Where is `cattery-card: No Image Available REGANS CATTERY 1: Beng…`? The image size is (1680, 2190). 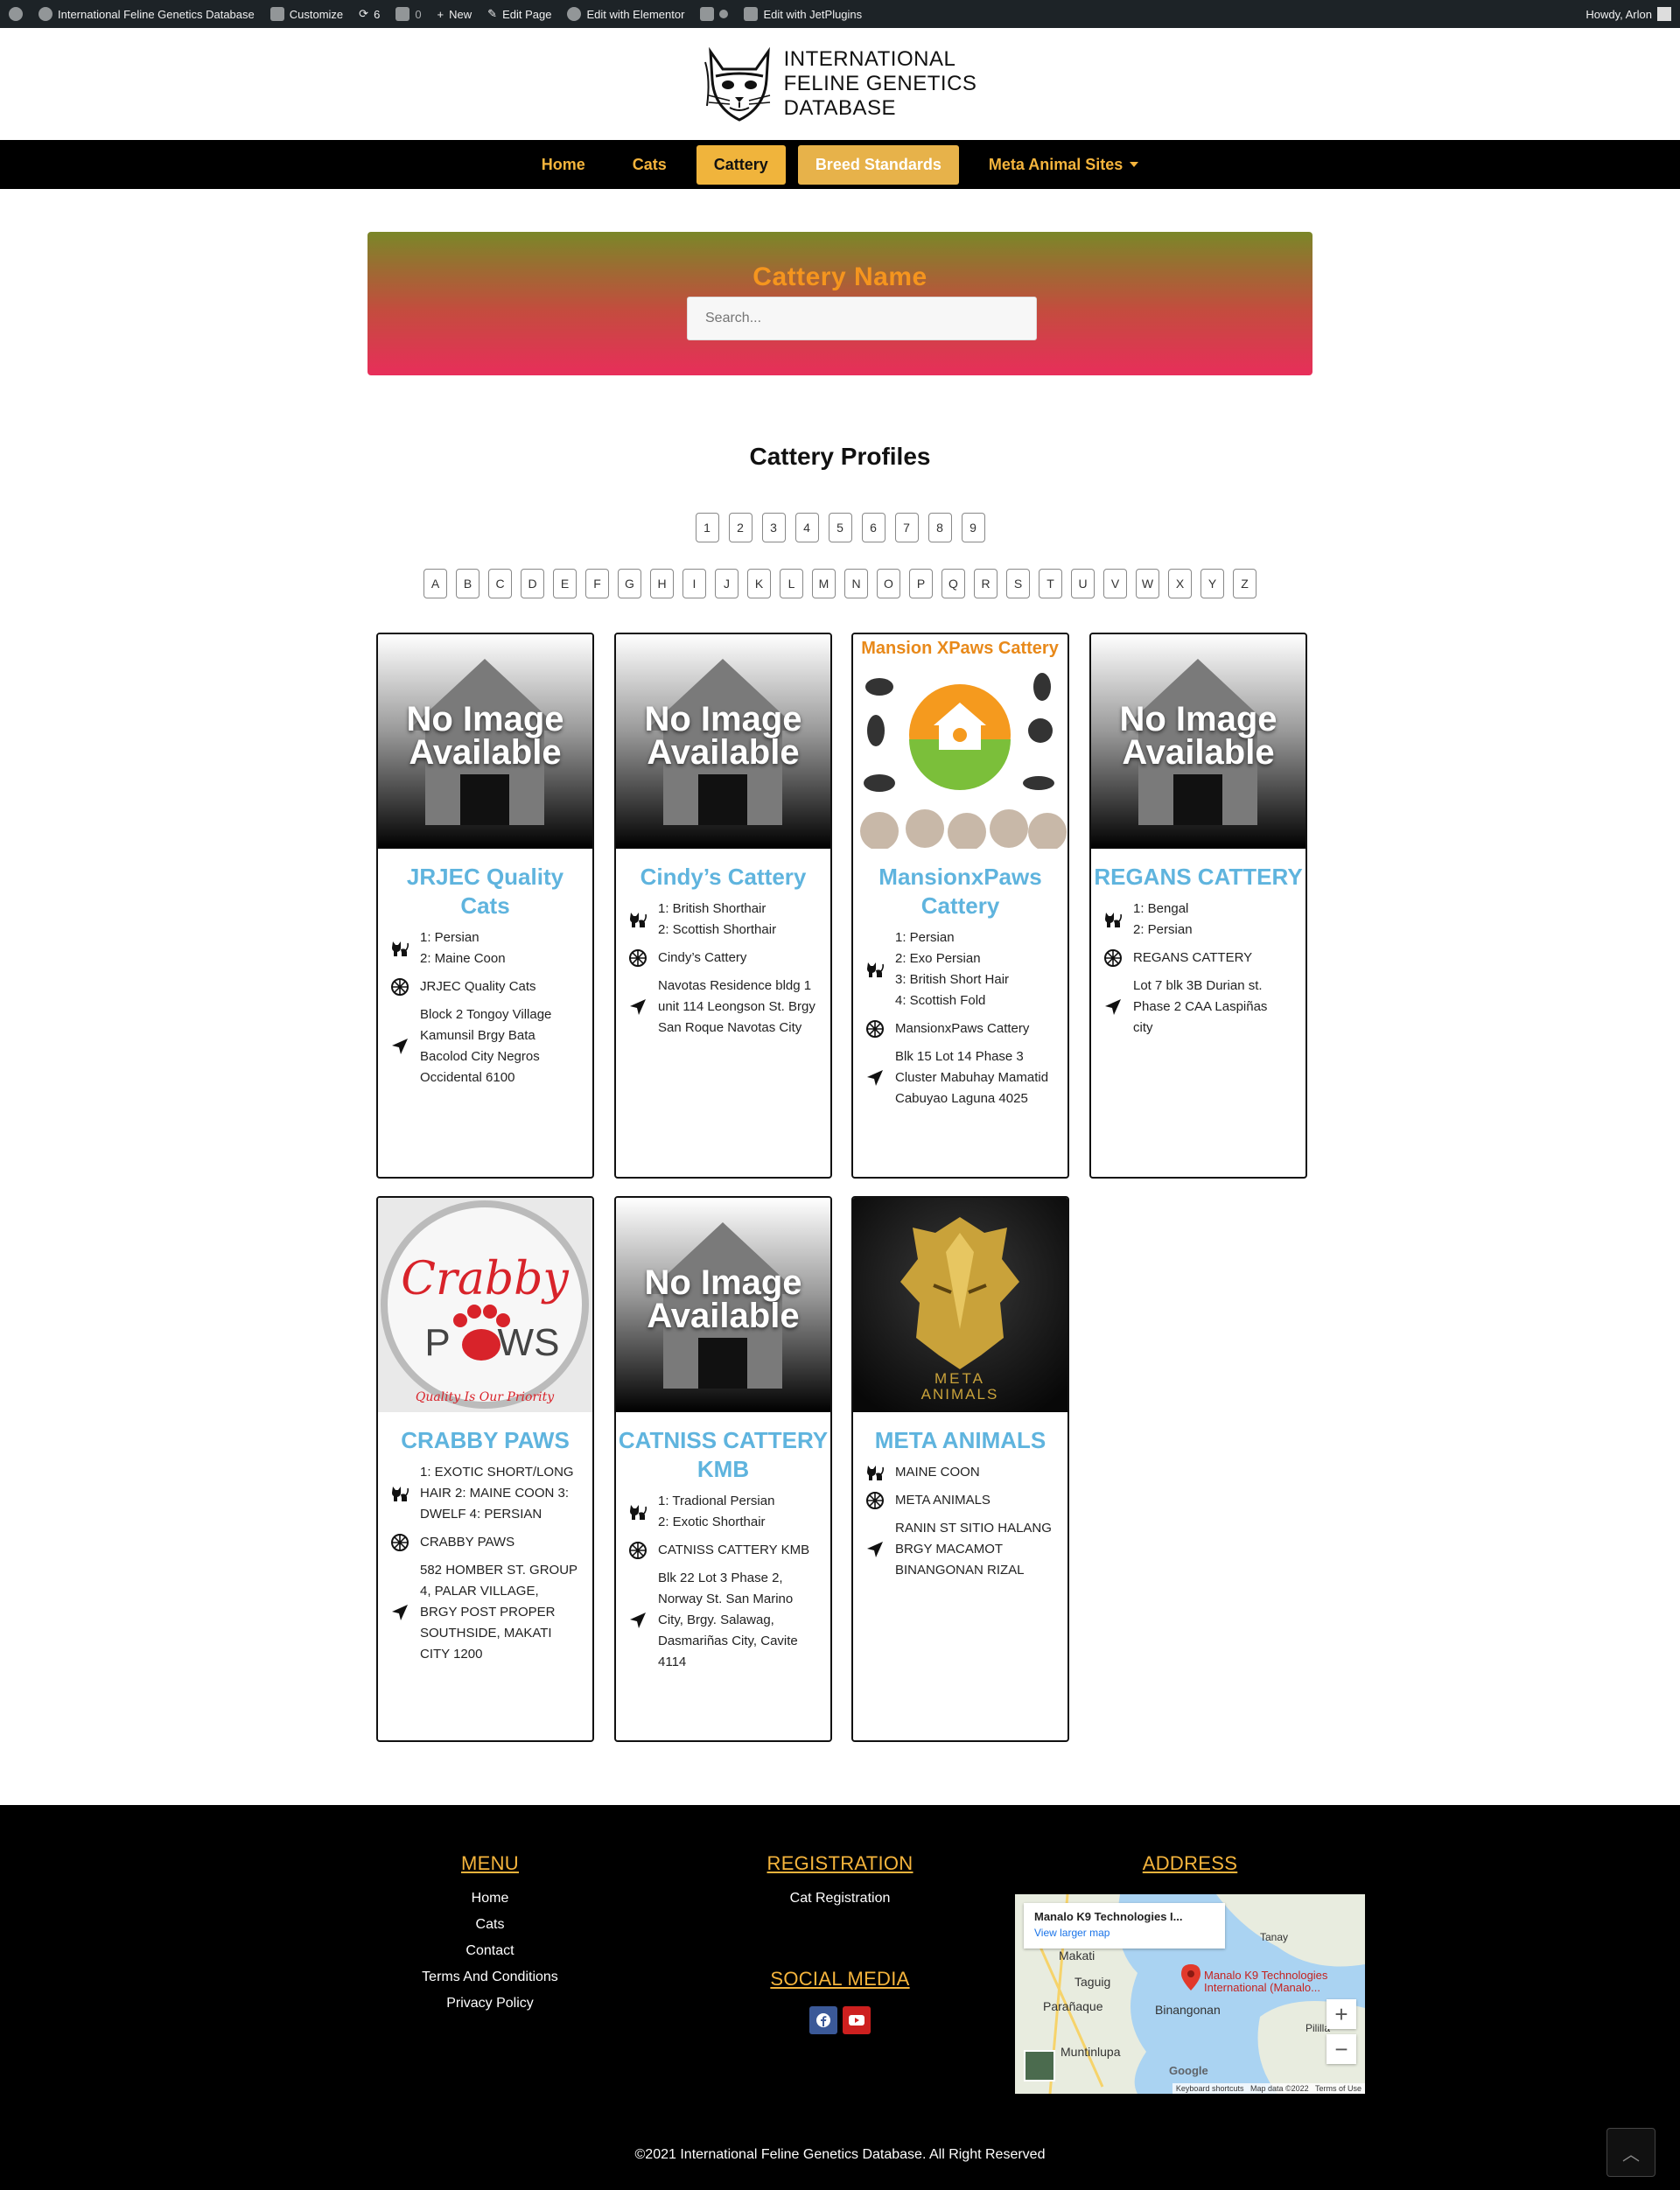 cattery-card: No Image Available REGANS CATTERY 1: Beng… is located at coordinates (1198, 906).